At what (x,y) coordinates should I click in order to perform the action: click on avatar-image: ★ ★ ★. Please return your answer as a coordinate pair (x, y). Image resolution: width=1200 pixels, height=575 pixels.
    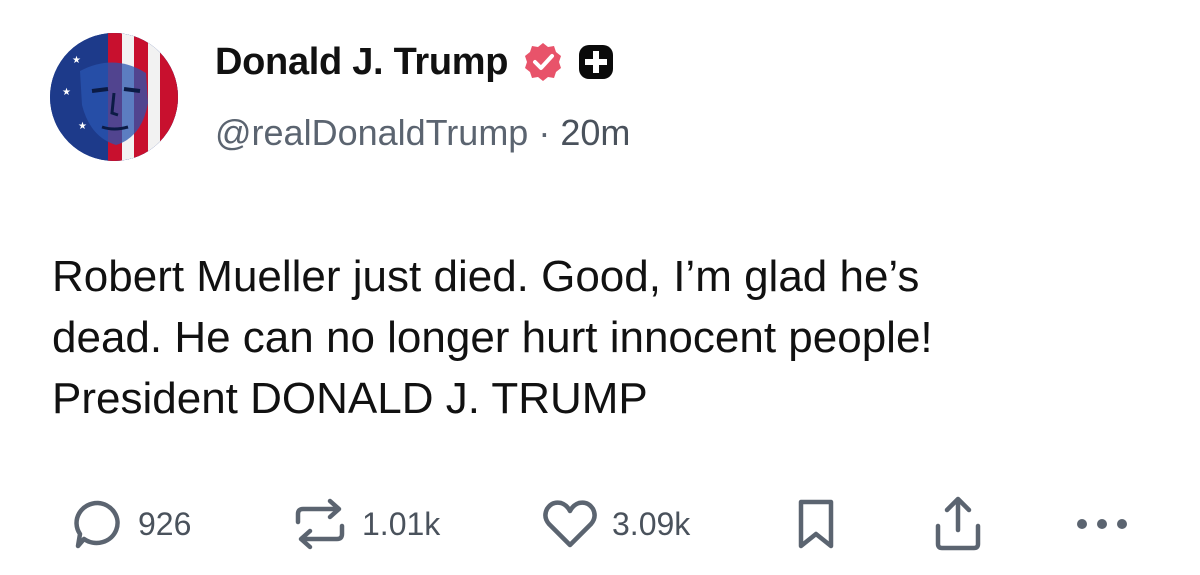
    Looking at the image, I should click on (114, 97).